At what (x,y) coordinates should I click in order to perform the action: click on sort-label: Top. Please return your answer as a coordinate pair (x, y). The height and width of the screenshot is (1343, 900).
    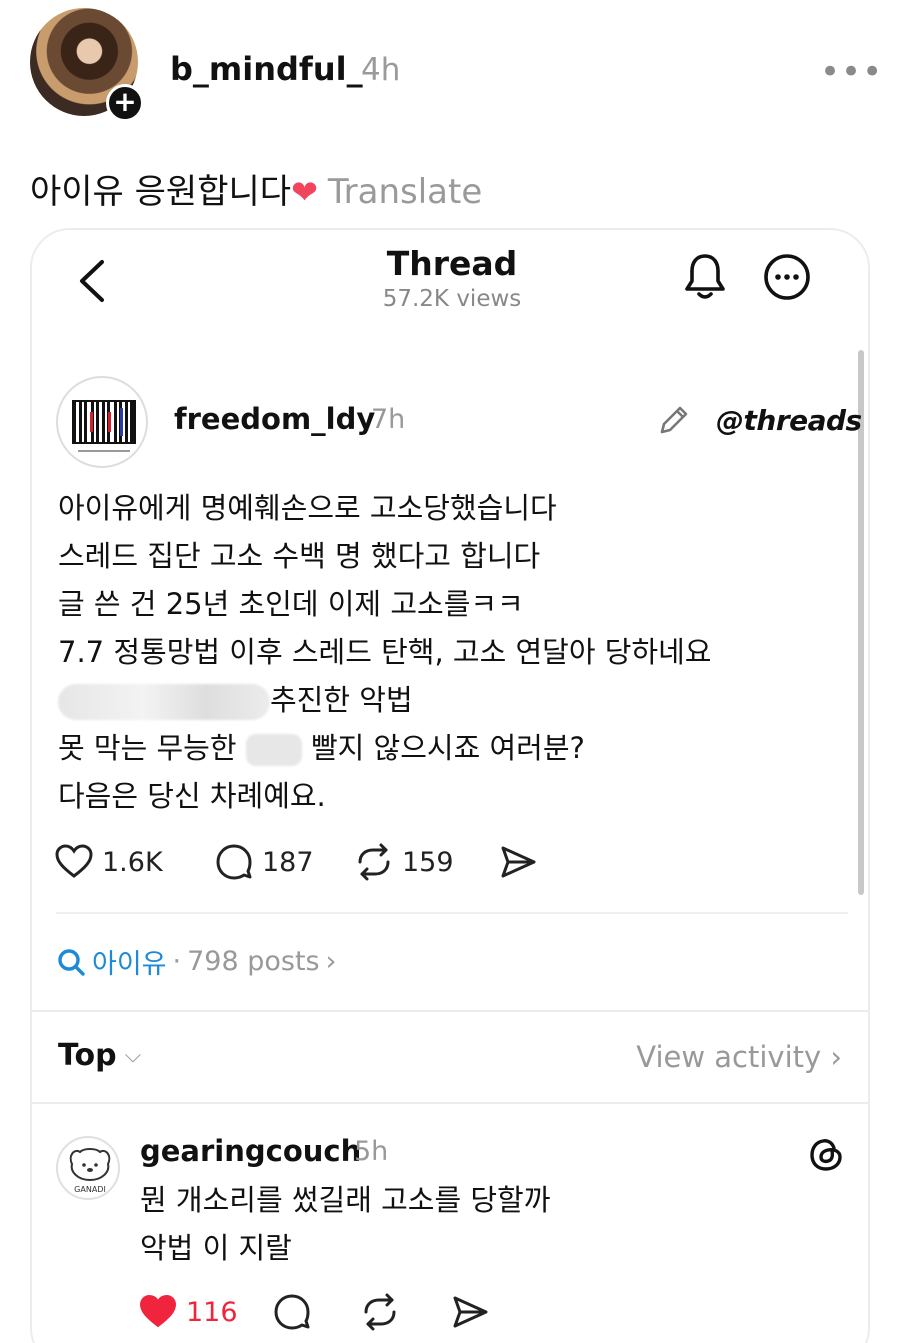
    Looking at the image, I should click on (87, 1055).